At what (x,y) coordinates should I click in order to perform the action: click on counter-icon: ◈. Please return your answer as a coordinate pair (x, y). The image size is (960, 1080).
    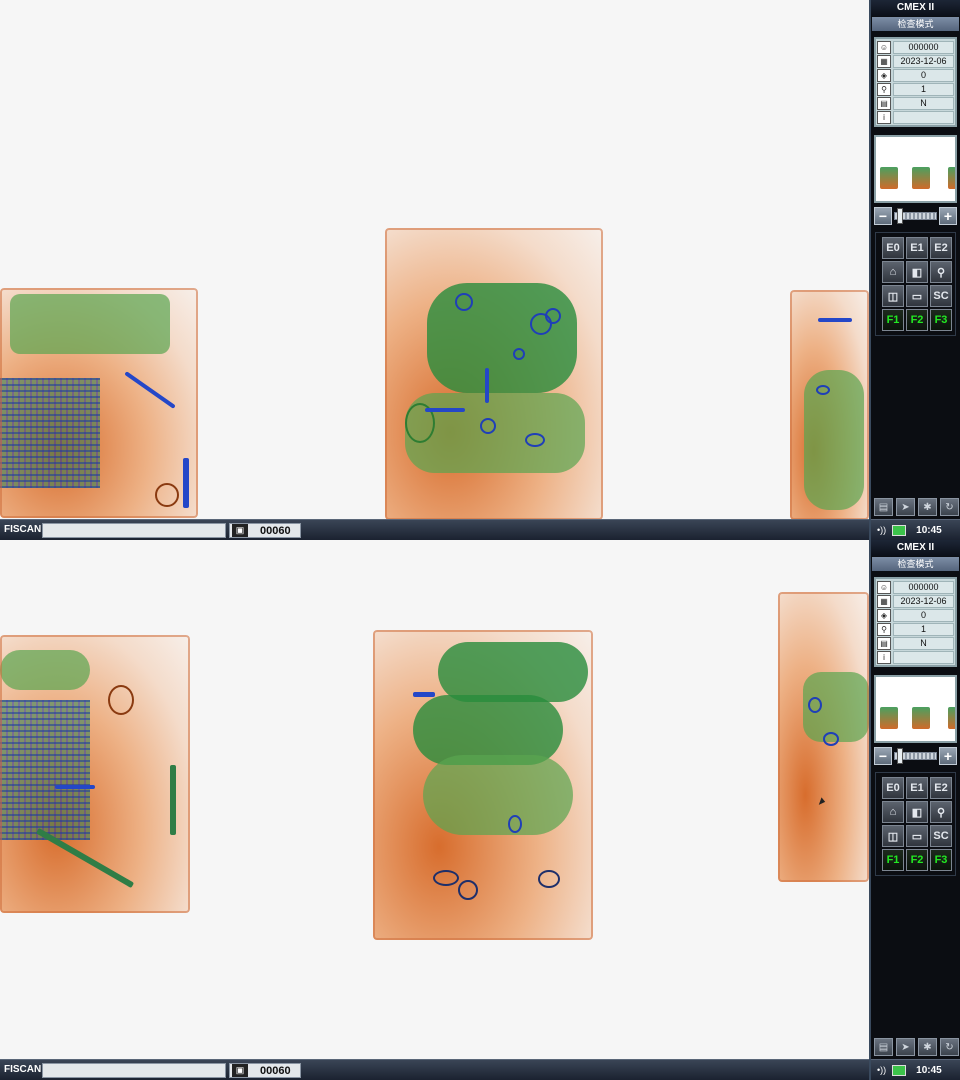
    Looking at the image, I should click on (884, 75).